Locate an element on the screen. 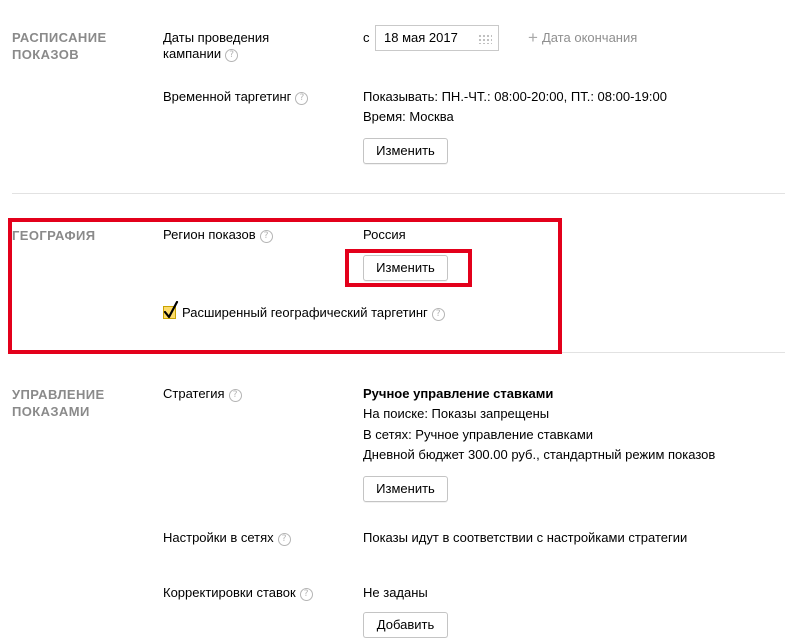 This screenshot has width=785, height=638. plus-icon: + is located at coordinates (533, 37).